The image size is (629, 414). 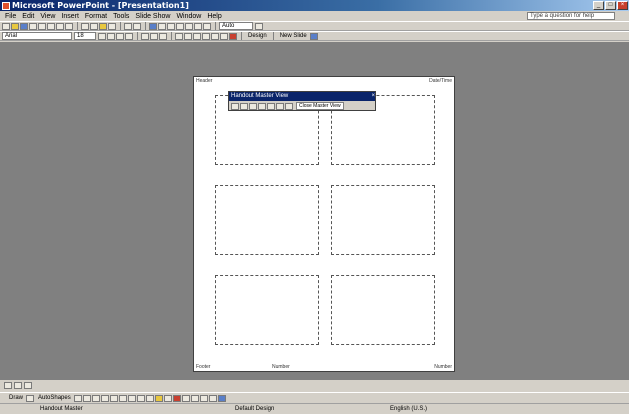 I want to click on increase-indent-icon, so click(x=224, y=36).